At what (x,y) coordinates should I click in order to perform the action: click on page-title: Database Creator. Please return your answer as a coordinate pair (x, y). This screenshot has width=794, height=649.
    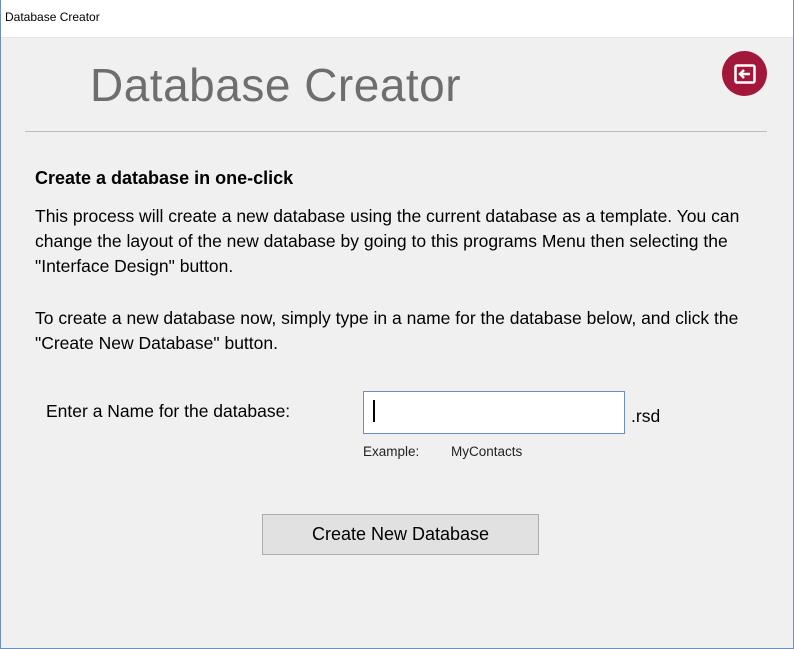
    Looking at the image, I should click on (276, 85).